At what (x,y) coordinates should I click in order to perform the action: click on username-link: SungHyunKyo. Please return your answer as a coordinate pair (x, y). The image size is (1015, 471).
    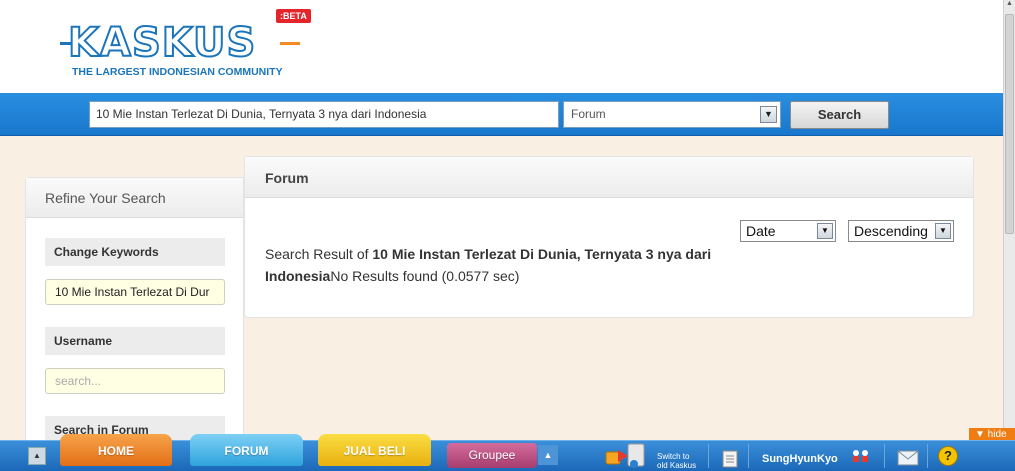
    Looking at the image, I should click on (800, 459).